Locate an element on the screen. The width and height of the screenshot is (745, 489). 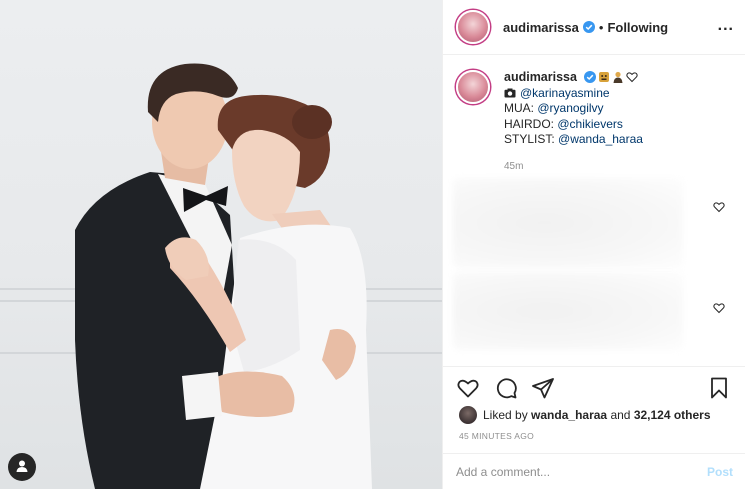
post-comment-button: Post is located at coordinates (720, 472).